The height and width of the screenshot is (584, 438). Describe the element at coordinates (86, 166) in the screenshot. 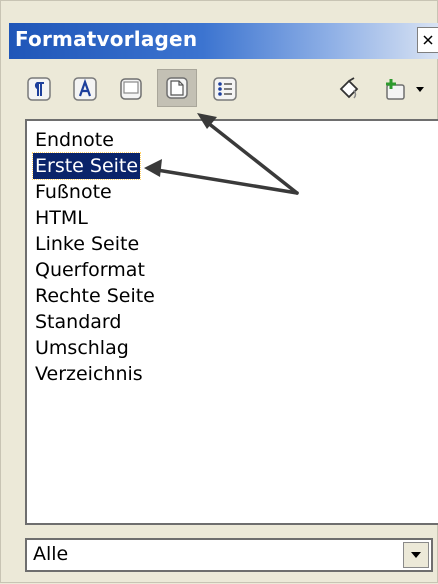

I see `style-item-erste-seite: Erste Seite` at that location.